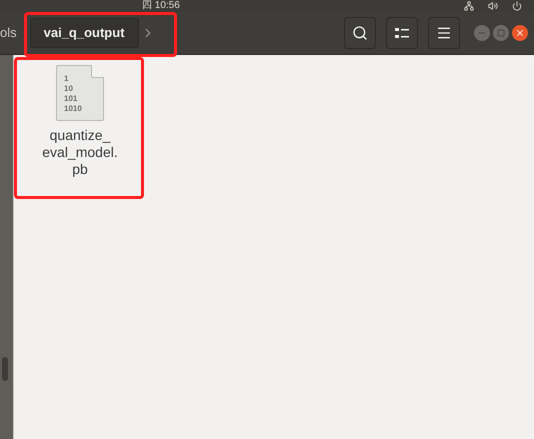 The image size is (534, 439). I want to click on path-button: ols, so click(15, 33).